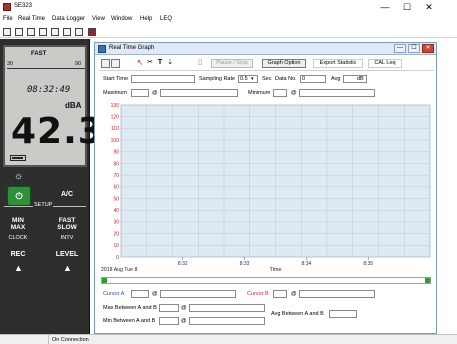 The height and width of the screenshot is (344, 457). I want to click on status-bar: On Connection, so click(228, 339).